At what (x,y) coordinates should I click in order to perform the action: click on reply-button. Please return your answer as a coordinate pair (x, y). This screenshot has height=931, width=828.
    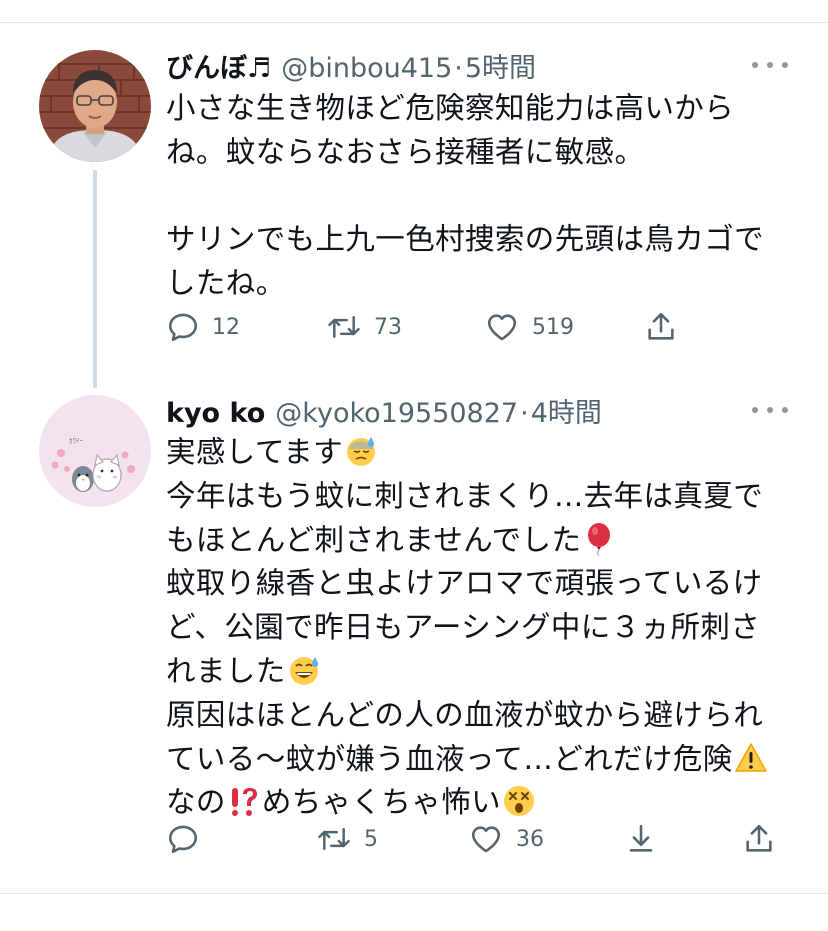
    Looking at the image, I should click on (183, 839).